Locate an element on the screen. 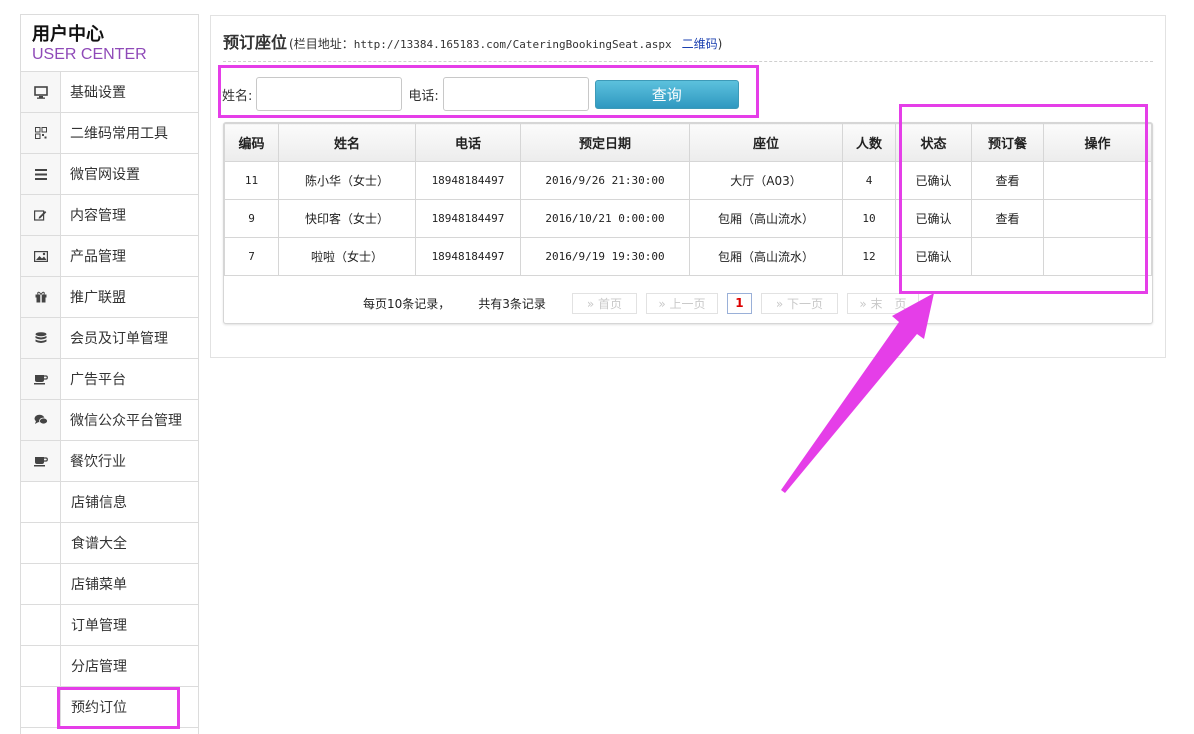 This screenshot has width=1194, height=734. sidebar-subitem-store-menu: 店铺菜单 is located at coordinates (109, 584).